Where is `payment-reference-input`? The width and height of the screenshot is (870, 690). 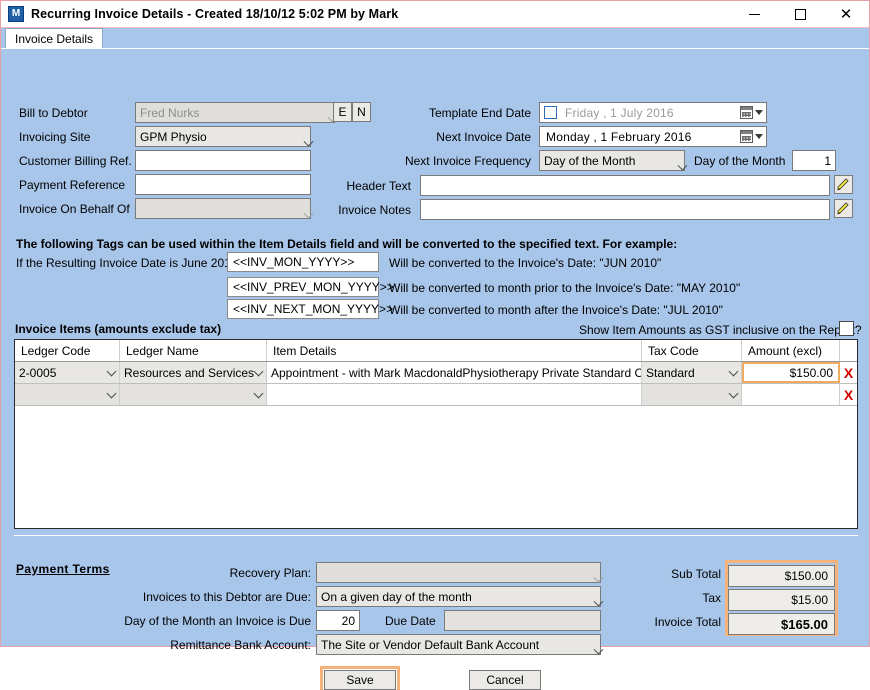 payment-reference-input is located at coordinates (223, 184).